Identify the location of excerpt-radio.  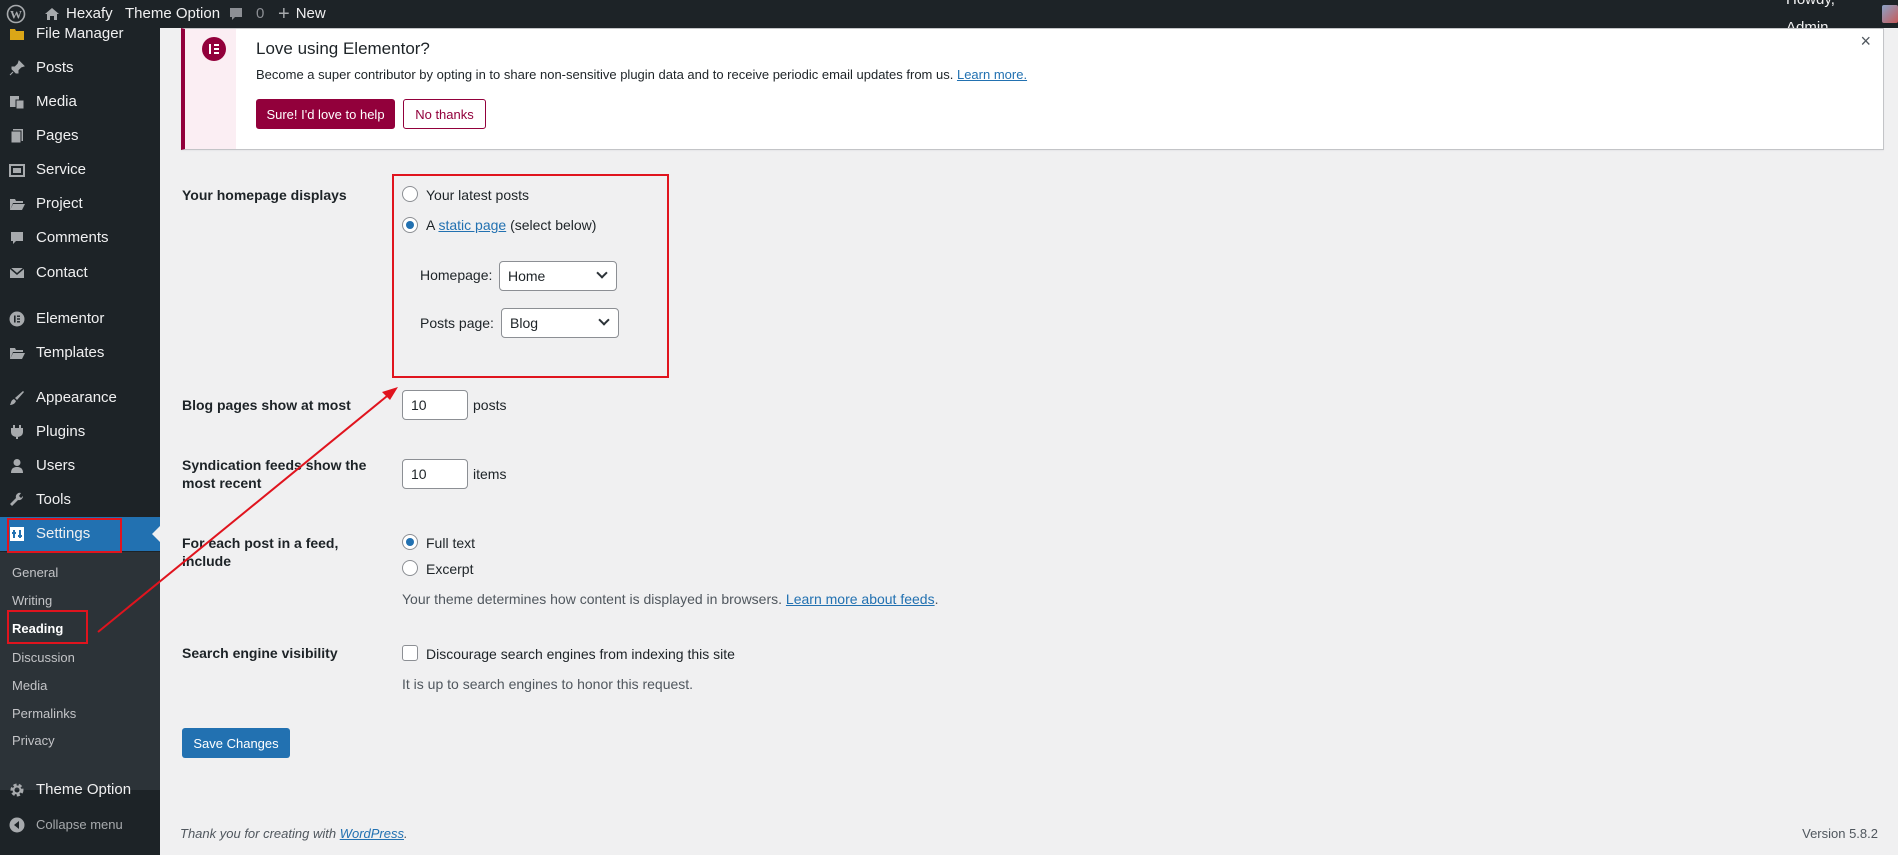
(410, 568).